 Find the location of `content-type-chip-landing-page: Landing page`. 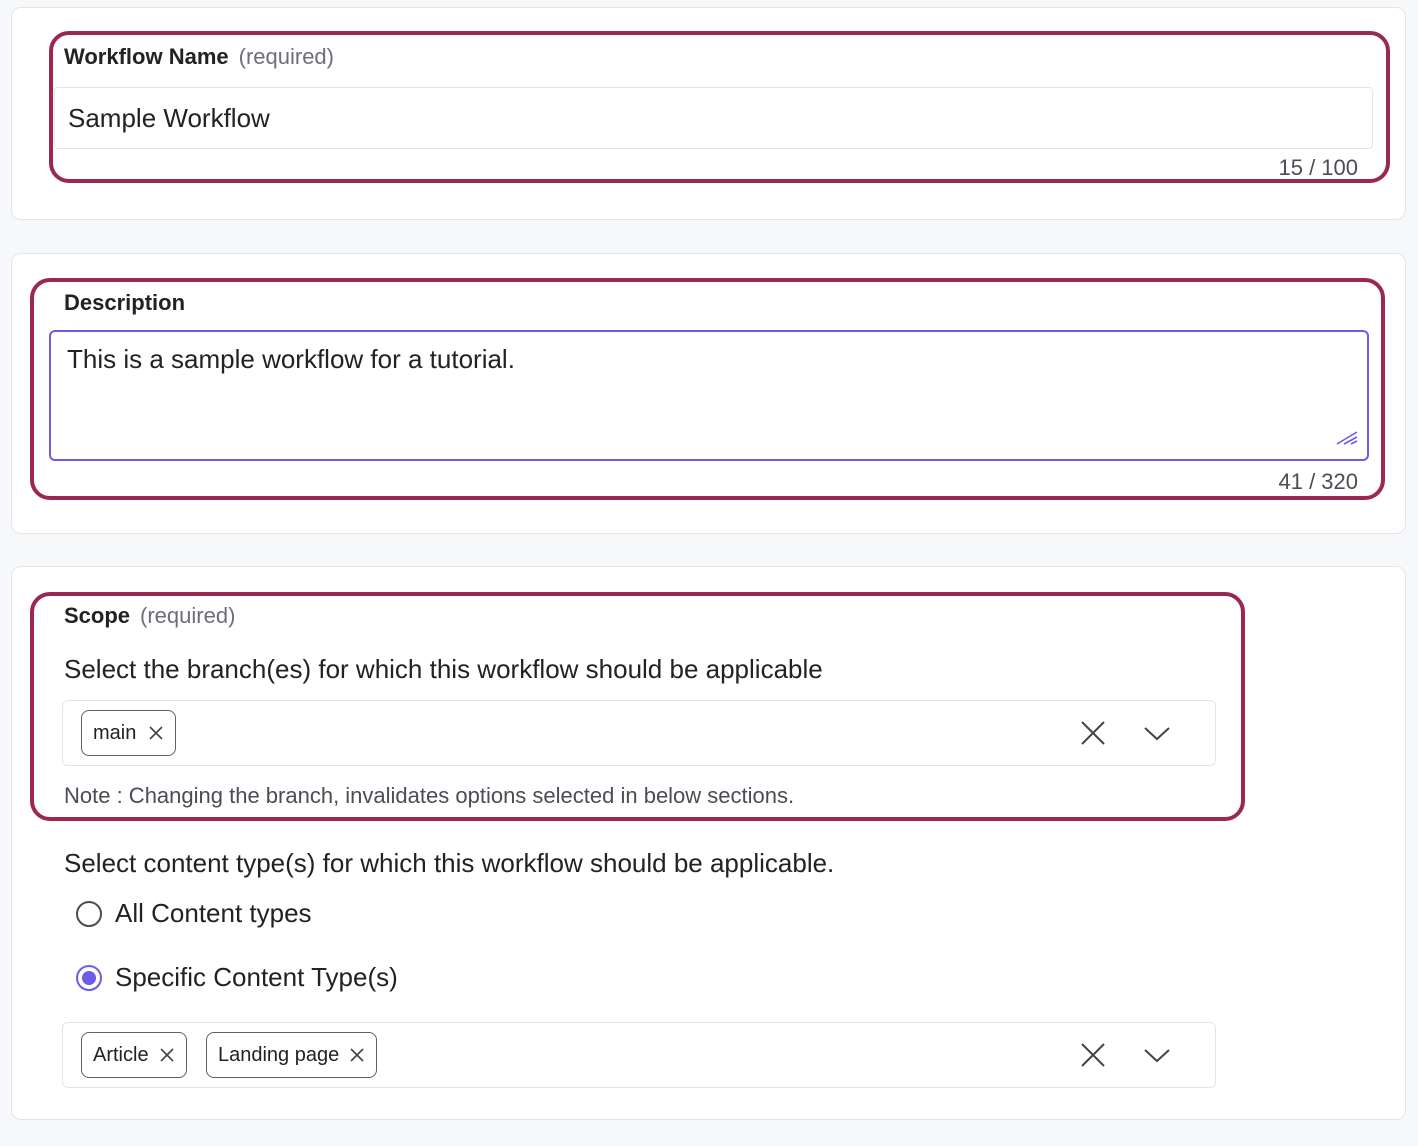

content-type-chip-landing-page: Landing page is located at coordinates (292, 1055).